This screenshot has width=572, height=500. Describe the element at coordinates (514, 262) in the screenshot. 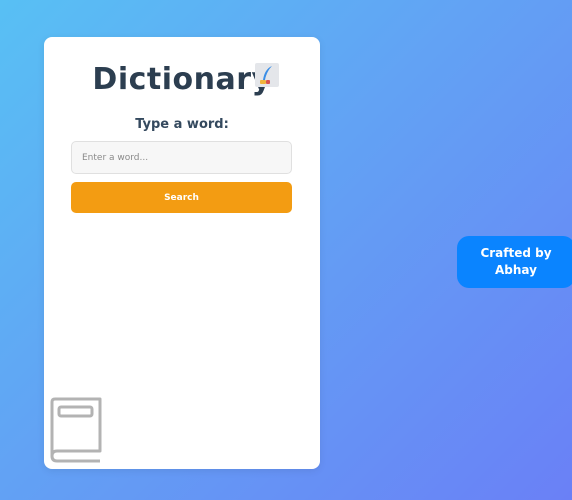

I see `credit-badge: Crafted by Abhay` at that location.